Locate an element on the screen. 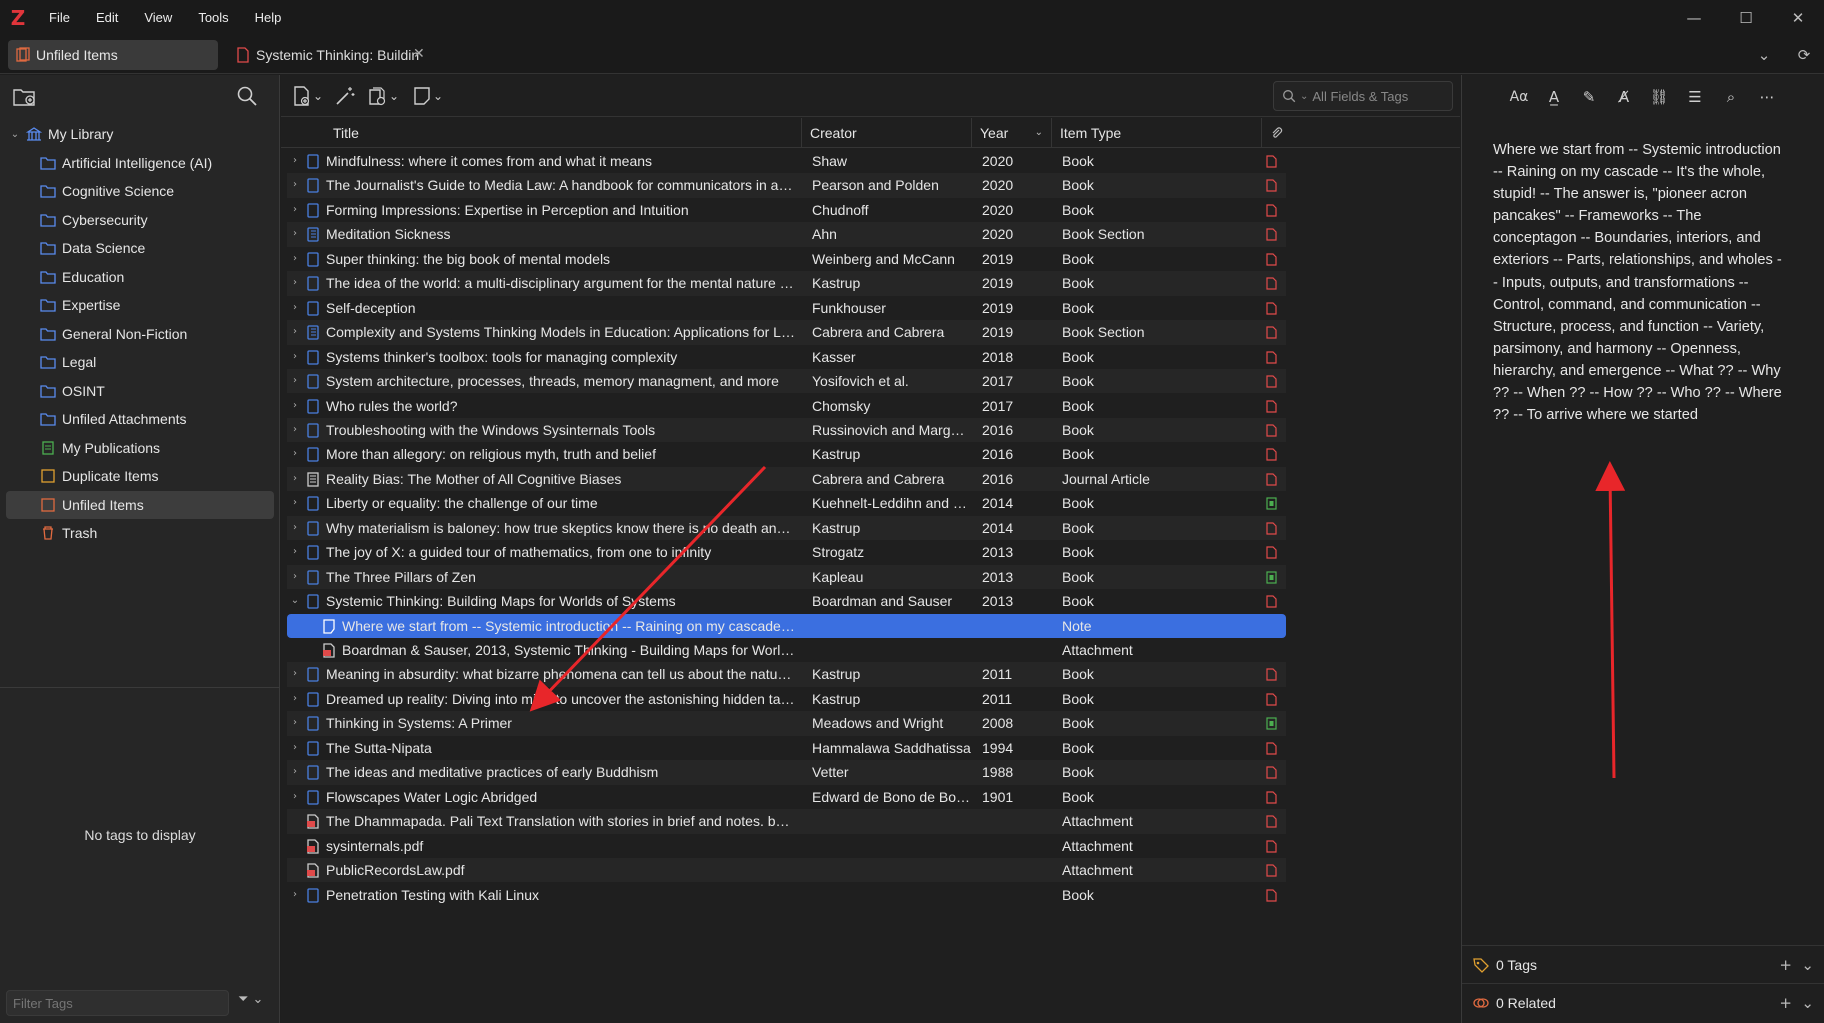  filter-tags-input is located at coordinates (117, 1003).